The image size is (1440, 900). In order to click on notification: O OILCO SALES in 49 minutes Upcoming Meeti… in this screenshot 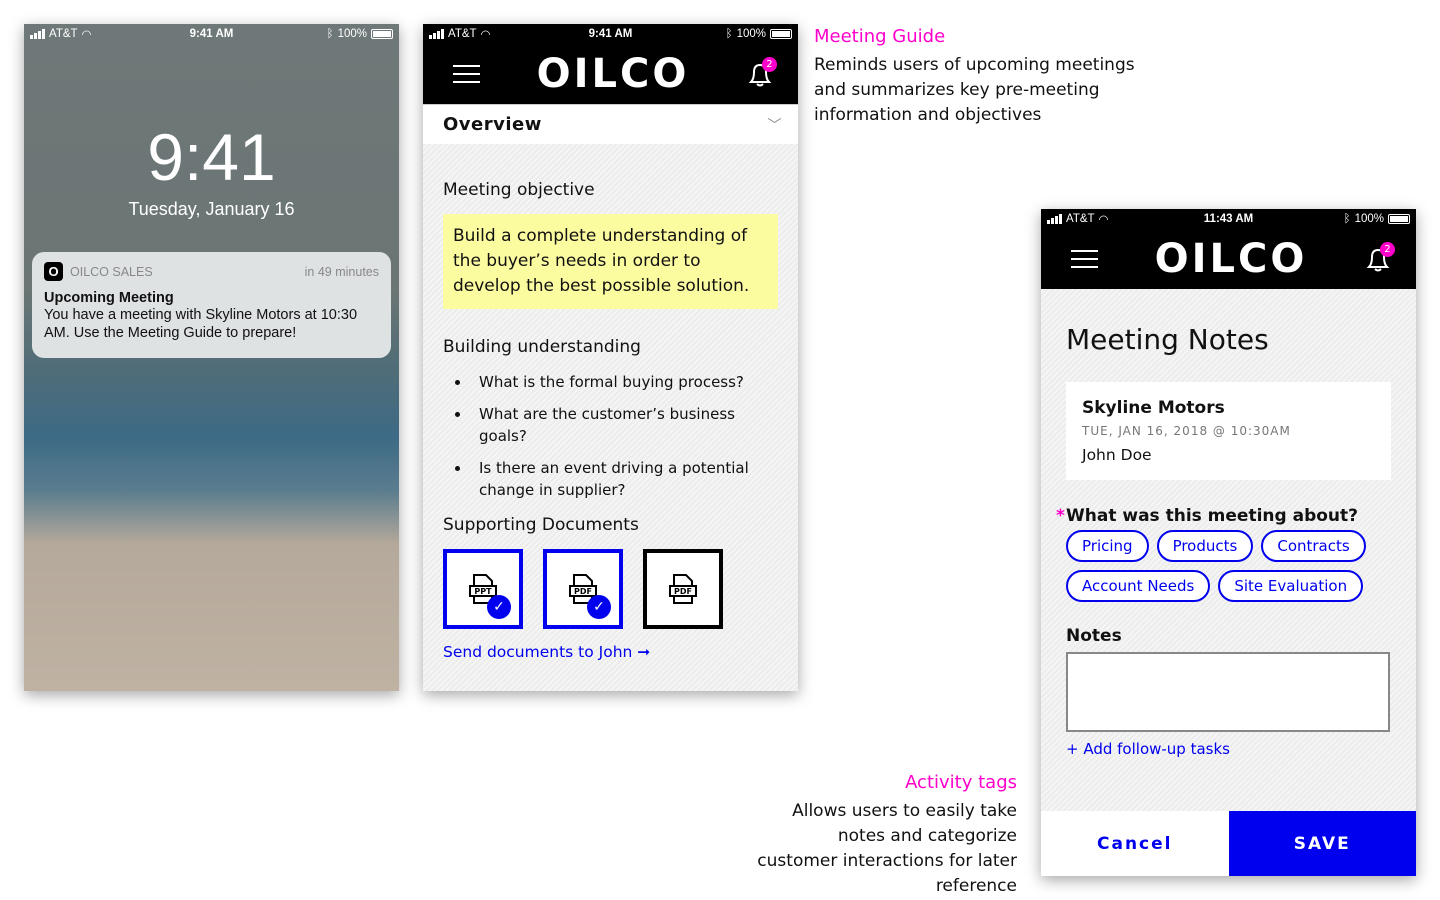, I will do `click(211, 305)`.